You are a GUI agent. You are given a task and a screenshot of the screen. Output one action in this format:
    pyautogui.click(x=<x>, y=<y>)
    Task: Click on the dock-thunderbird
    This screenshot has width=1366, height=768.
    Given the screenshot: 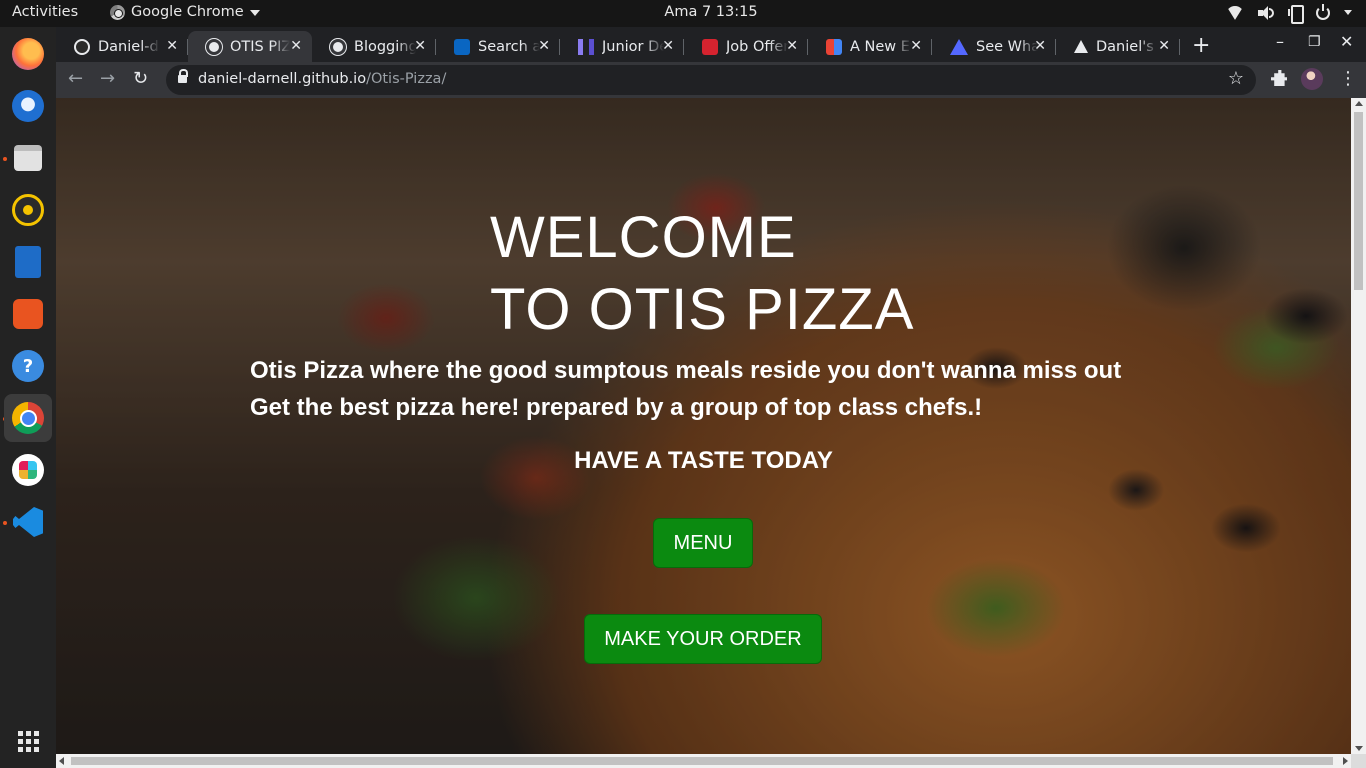 What is the action you would take?
    pyautogui.click(x=28, y=106)
    